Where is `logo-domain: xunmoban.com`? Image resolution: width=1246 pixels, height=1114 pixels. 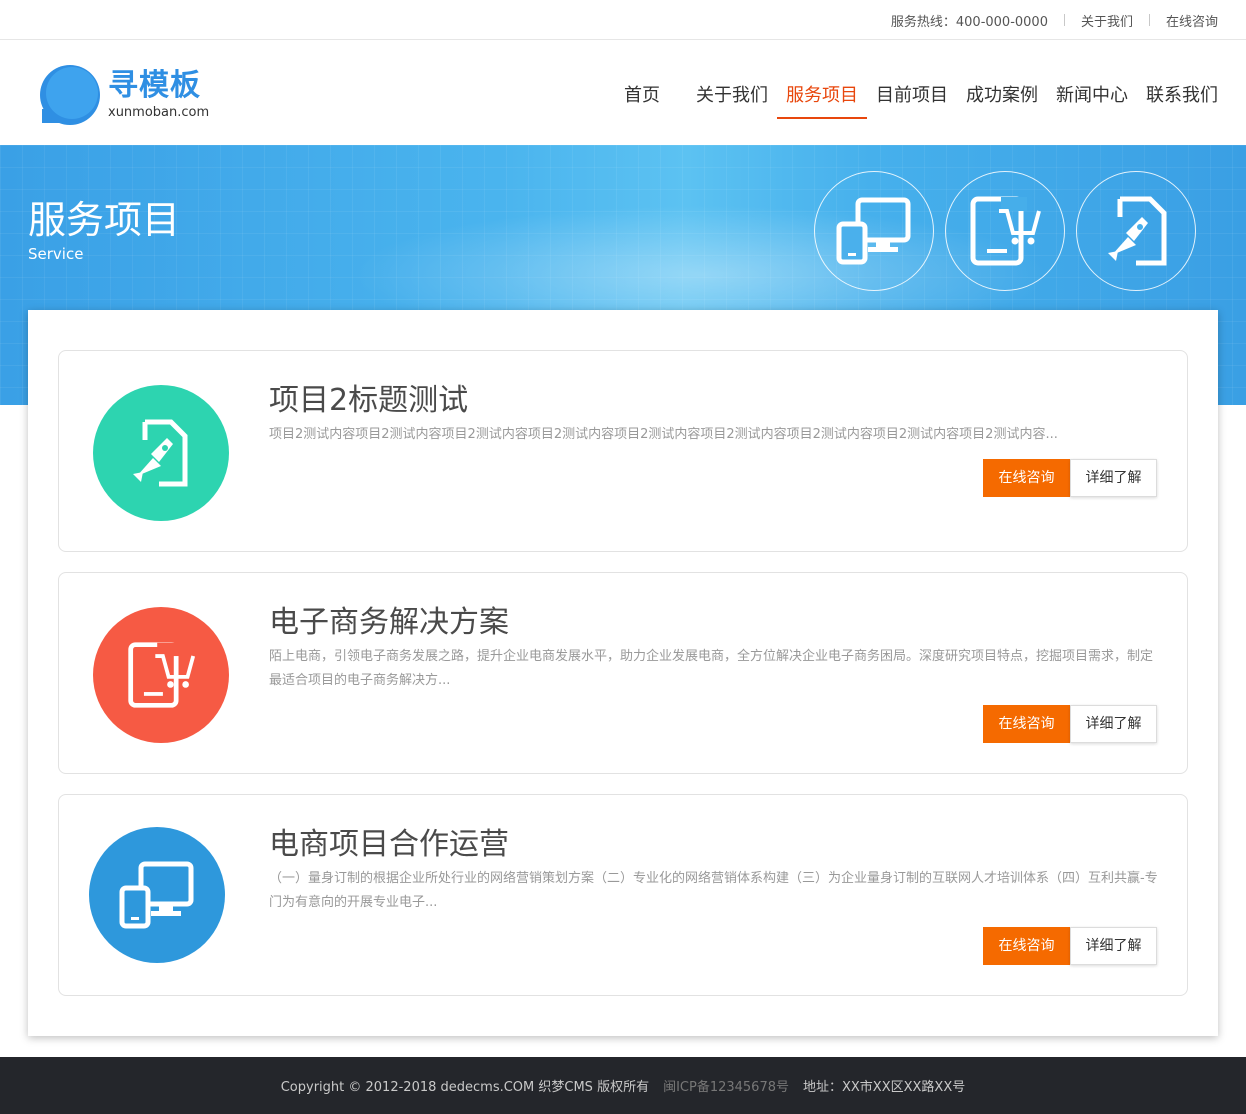
logo-domain: xunmoban.com is located at coordinates (159, 112).